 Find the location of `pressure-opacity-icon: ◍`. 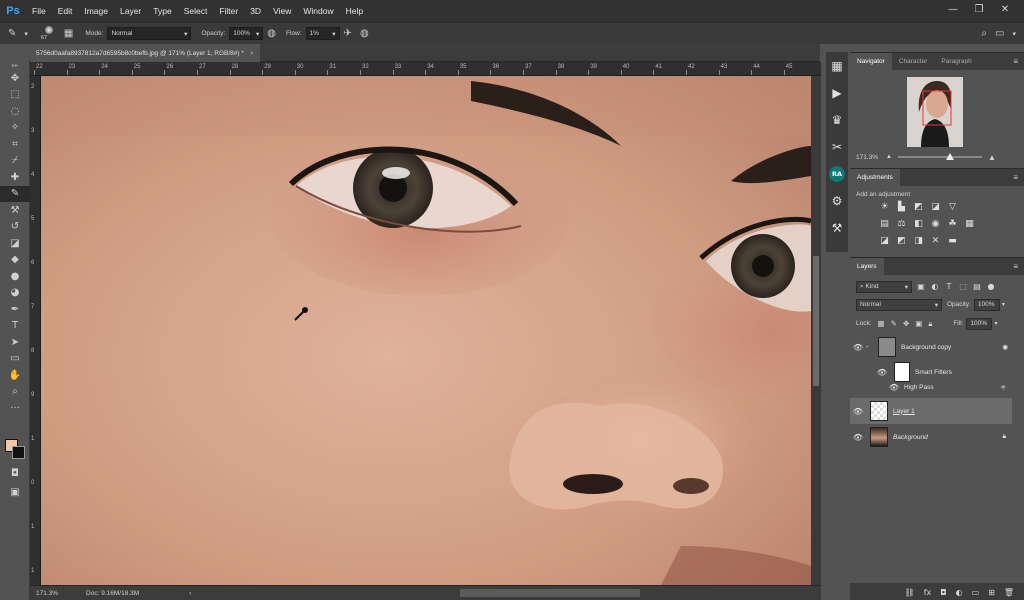

pressure-opacity-icon: ◍ is located at coordinates (271, 33).